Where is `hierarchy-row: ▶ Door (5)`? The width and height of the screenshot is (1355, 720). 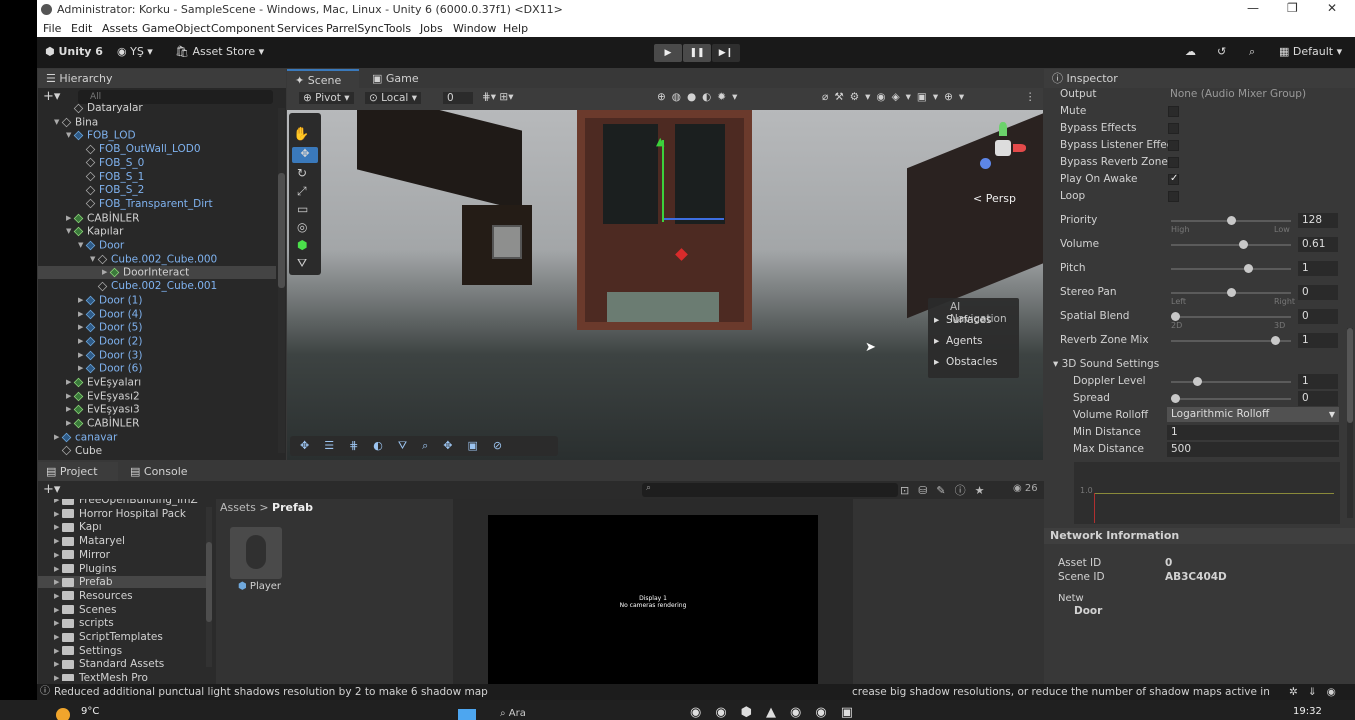 hierarchy-row: ▶ Door (5) is located at coordinates (157, 327).